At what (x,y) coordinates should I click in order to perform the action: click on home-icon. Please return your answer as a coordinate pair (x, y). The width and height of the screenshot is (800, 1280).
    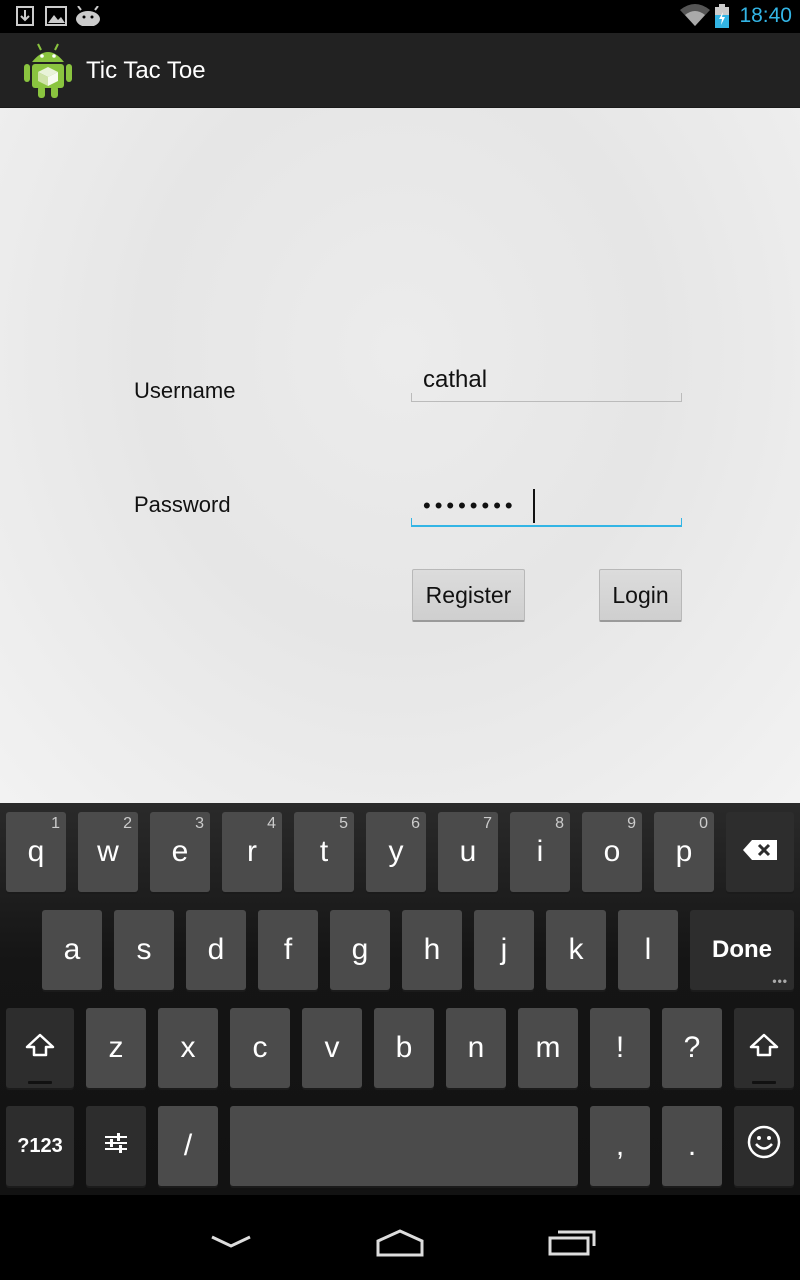
    Looking at the image, I should click on (400, 1245).